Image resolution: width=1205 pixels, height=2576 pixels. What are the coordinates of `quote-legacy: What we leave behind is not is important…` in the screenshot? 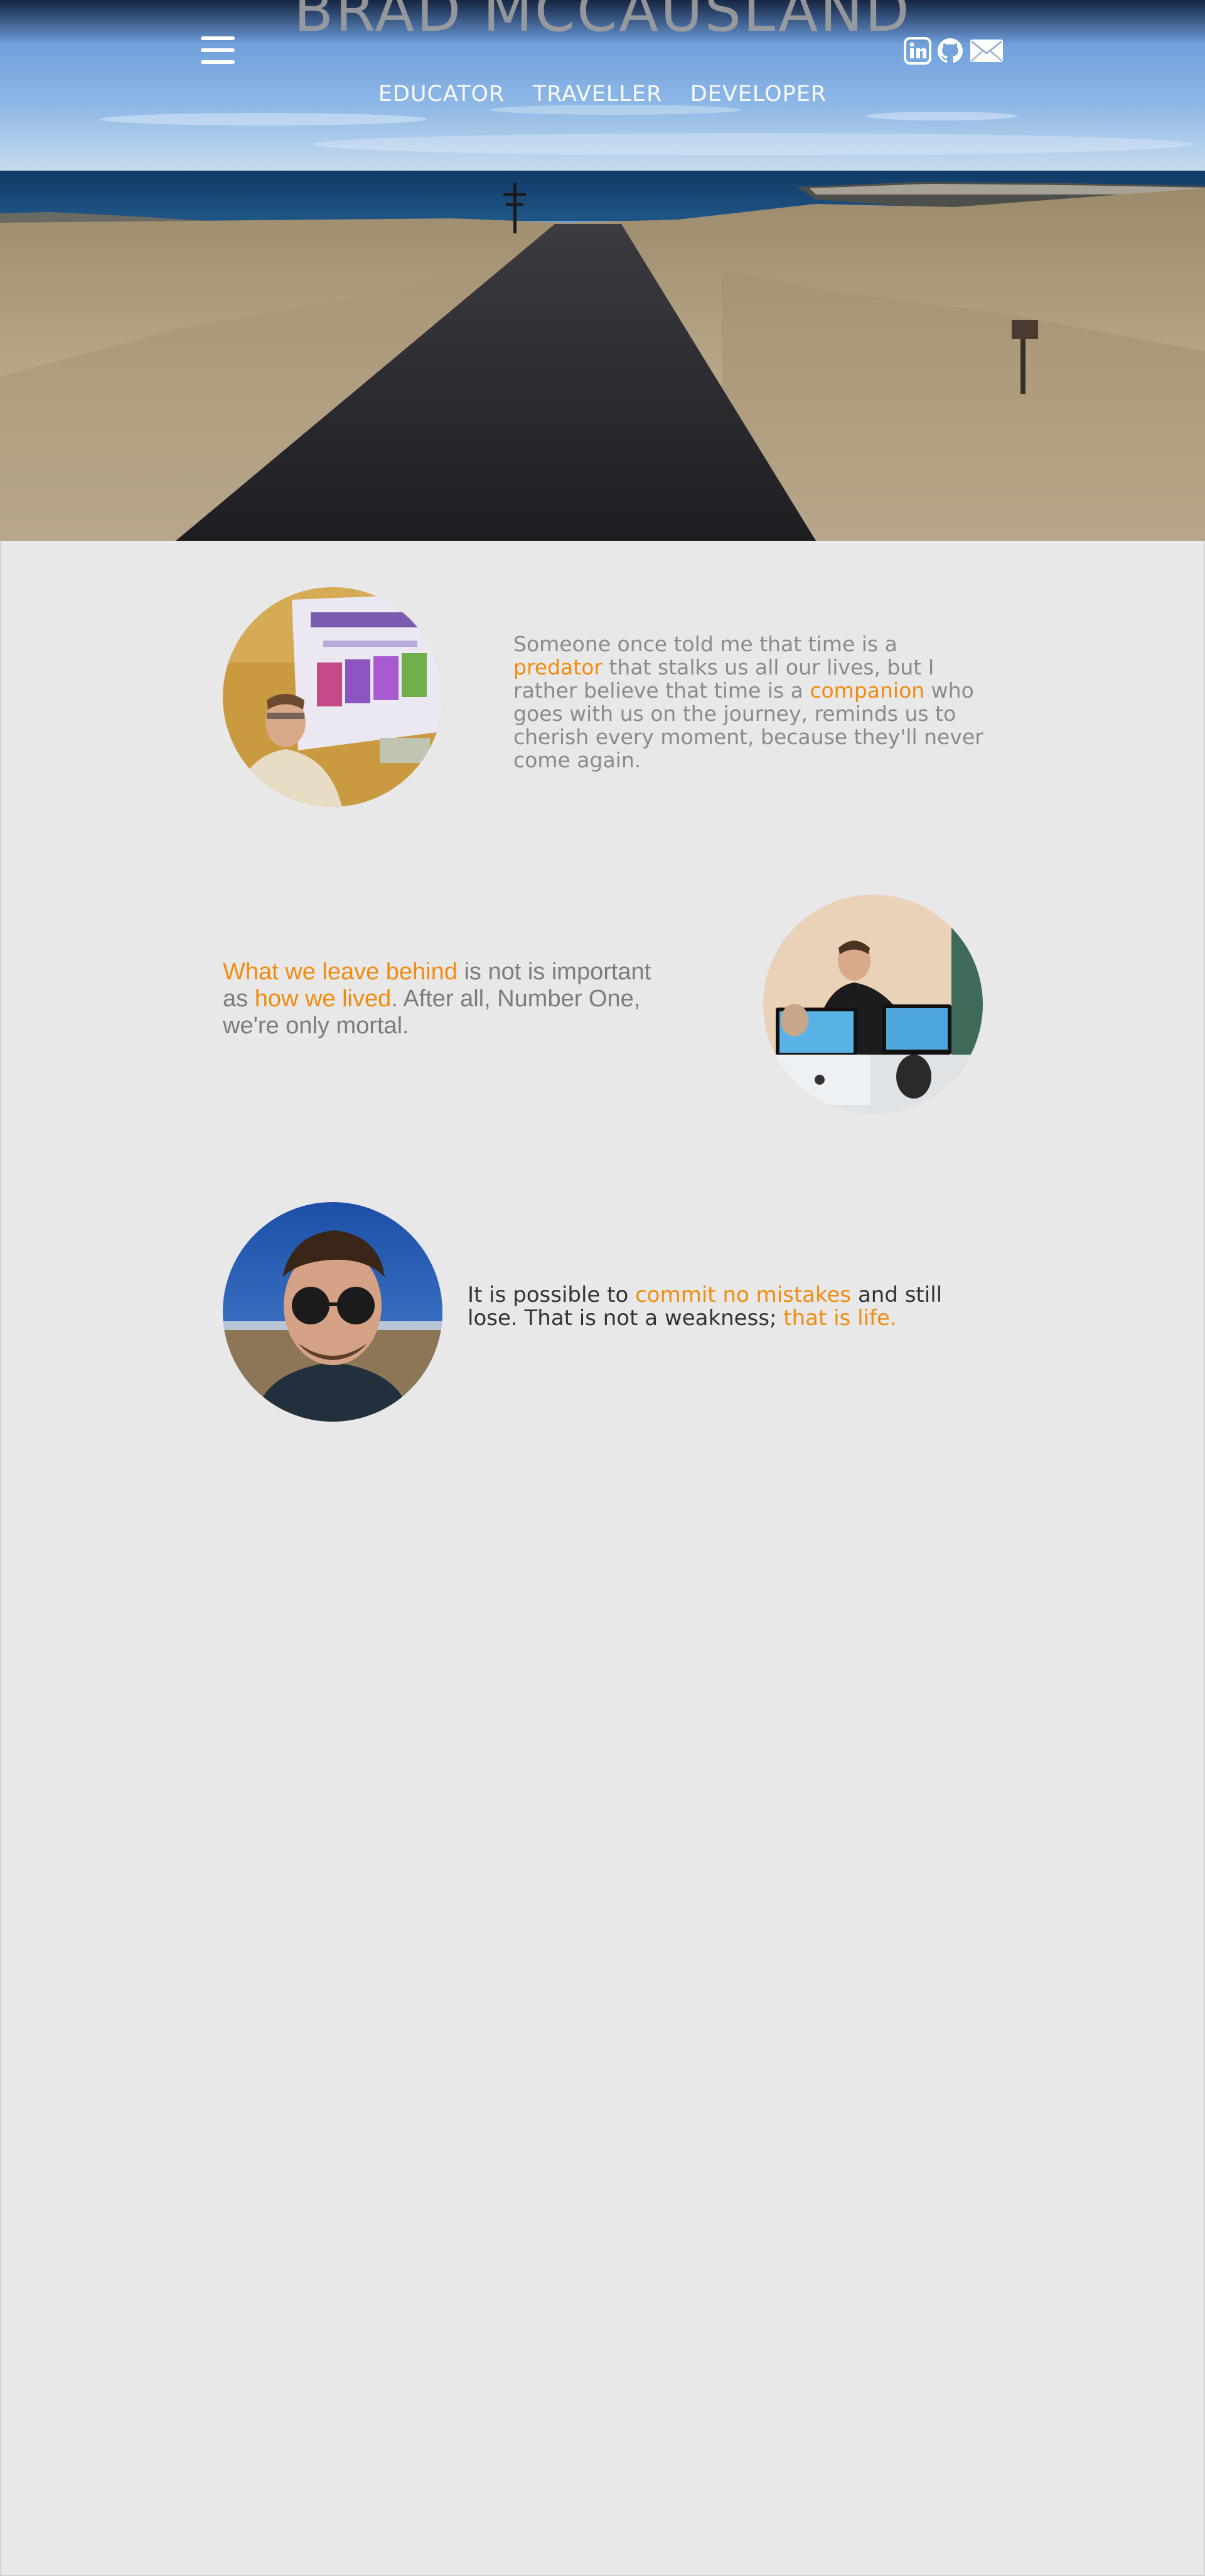 It's located at (449, 1000).